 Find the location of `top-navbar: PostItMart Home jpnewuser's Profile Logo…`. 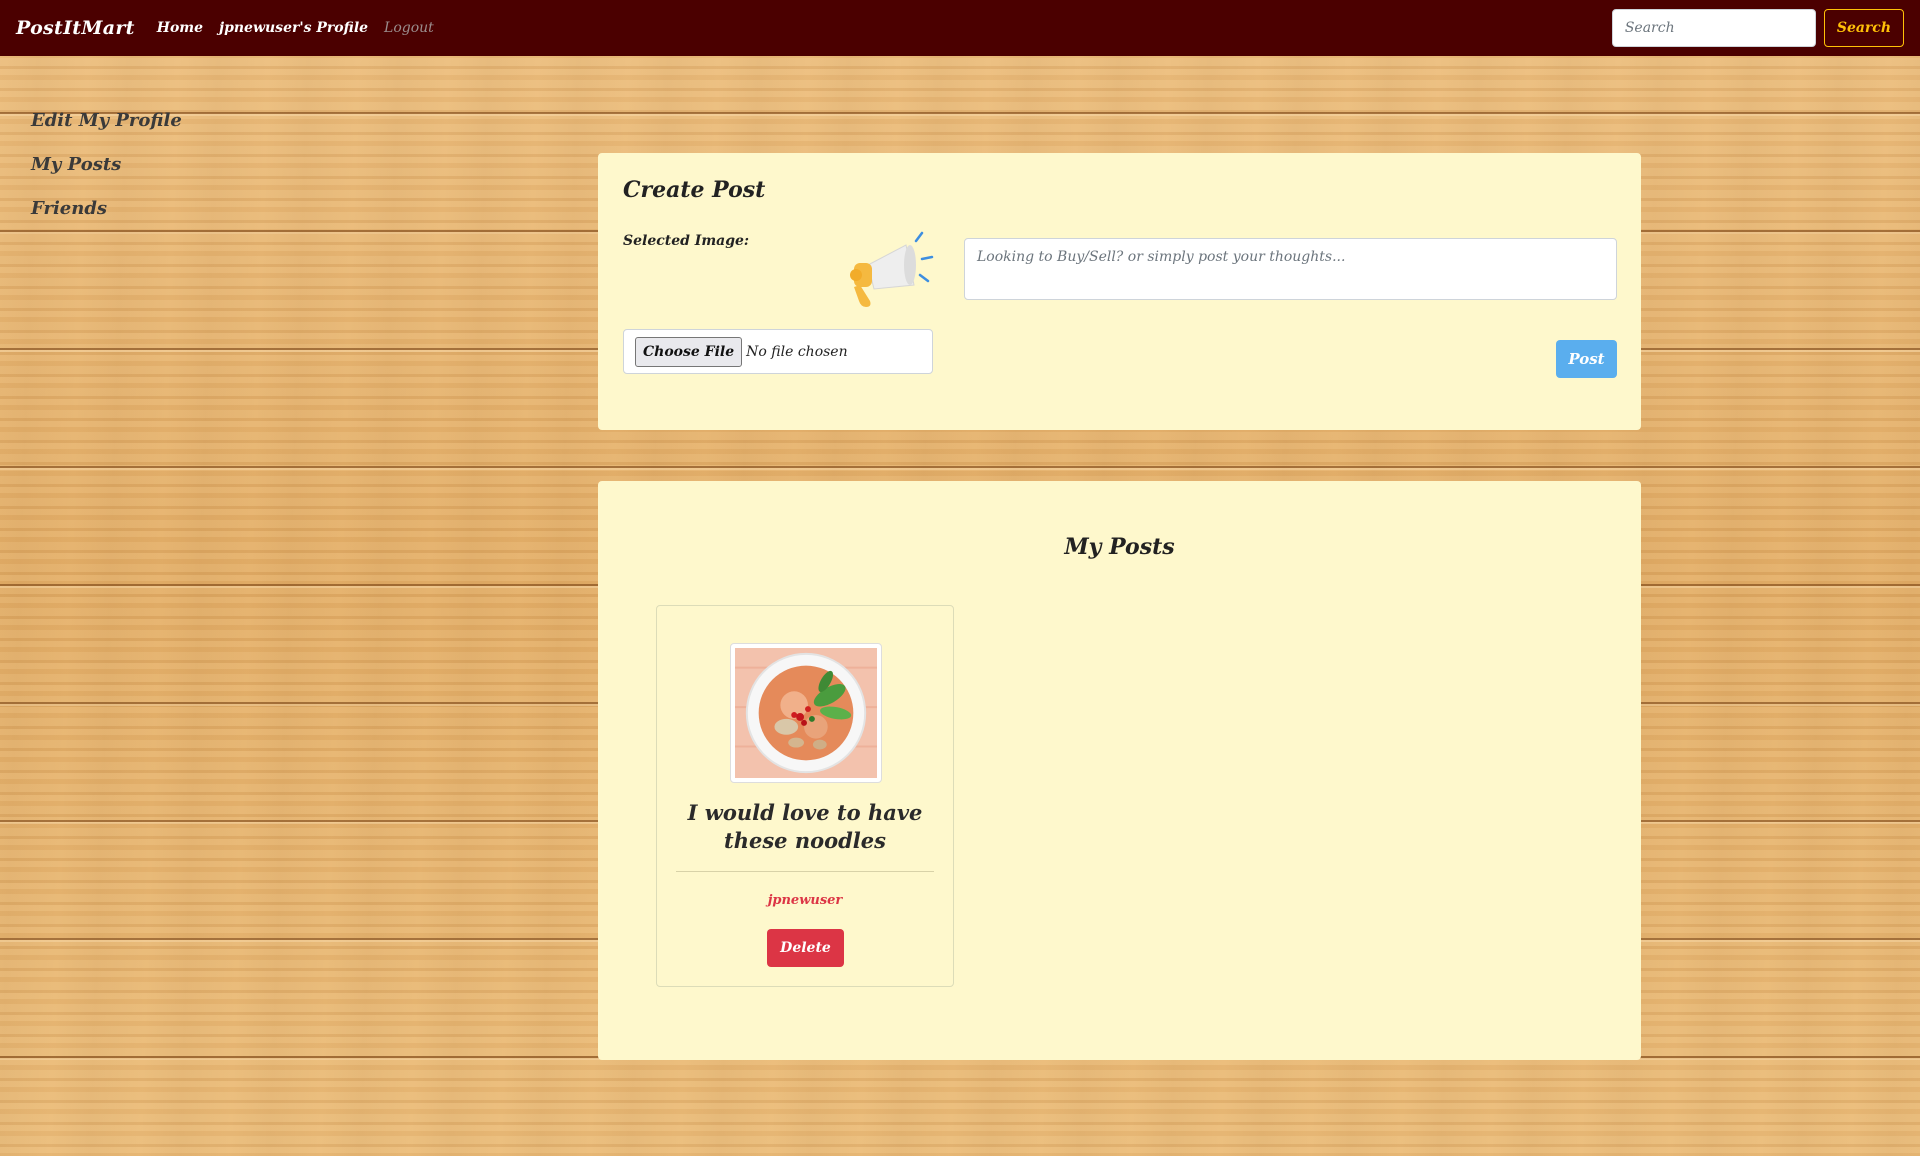

top-navbar: PostItMart Home jpnewuser's Profile Logo… is located at coordinates (960, 28).